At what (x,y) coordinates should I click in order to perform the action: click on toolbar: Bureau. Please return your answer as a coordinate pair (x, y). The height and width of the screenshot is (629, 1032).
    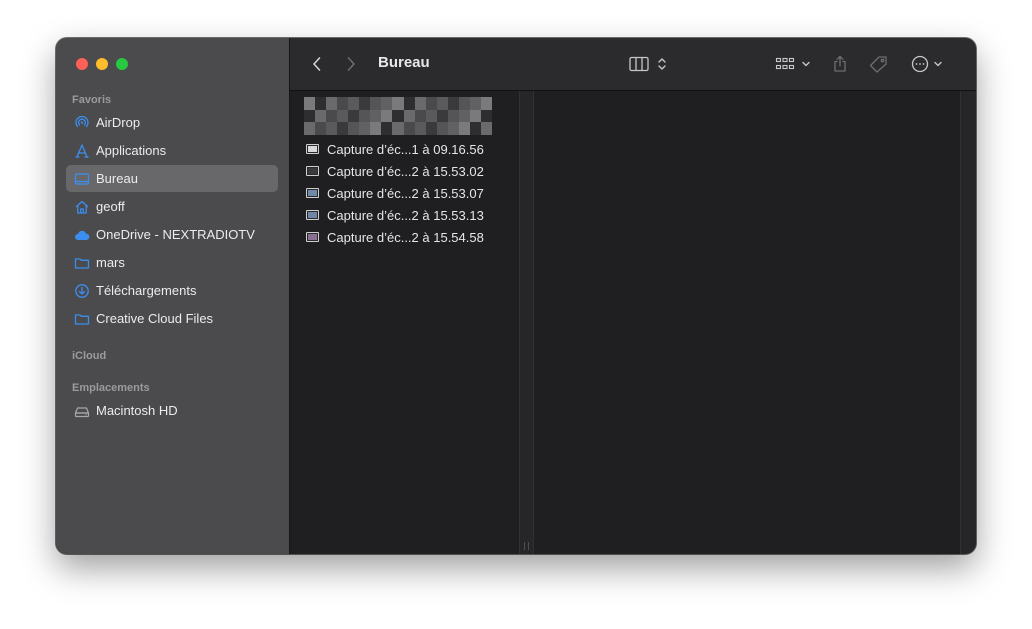
    Looking at the image, I should click on (633, 64).